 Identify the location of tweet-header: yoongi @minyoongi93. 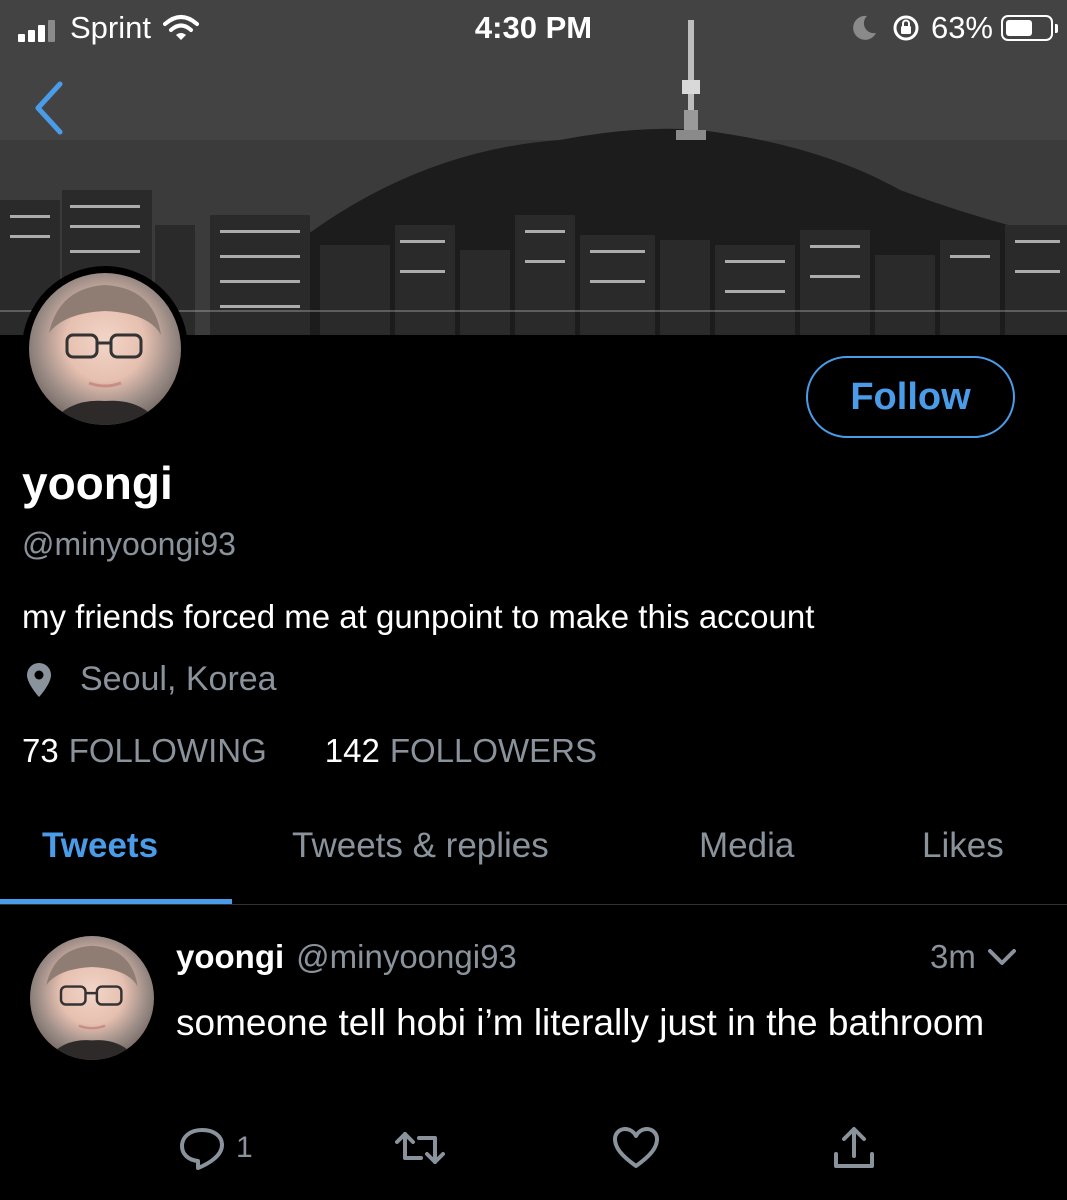
(346, 957).